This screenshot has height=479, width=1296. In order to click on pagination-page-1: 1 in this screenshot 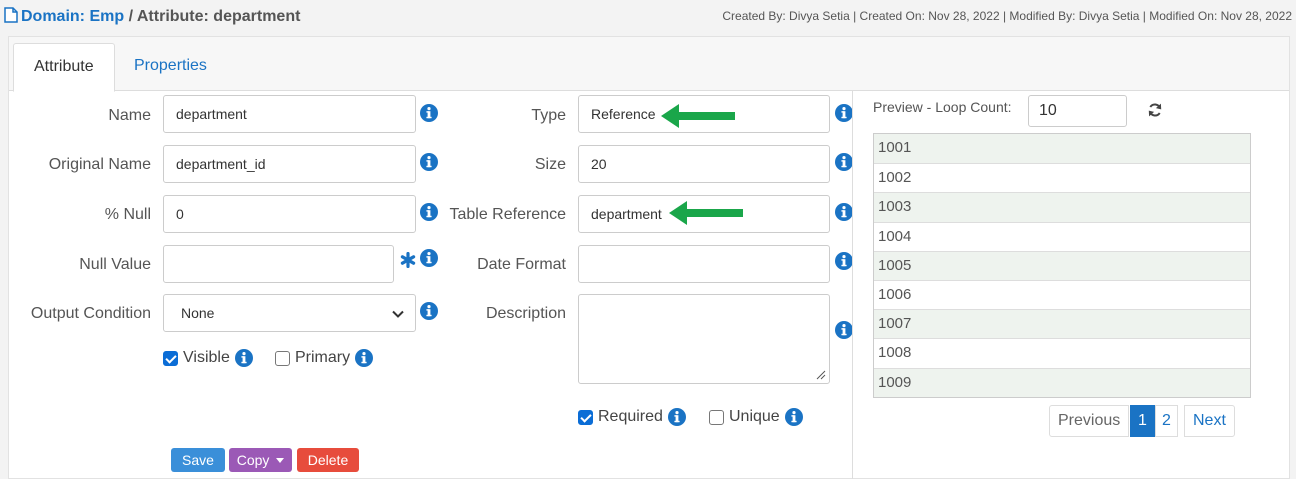, I will do `click(1142, 421)`.